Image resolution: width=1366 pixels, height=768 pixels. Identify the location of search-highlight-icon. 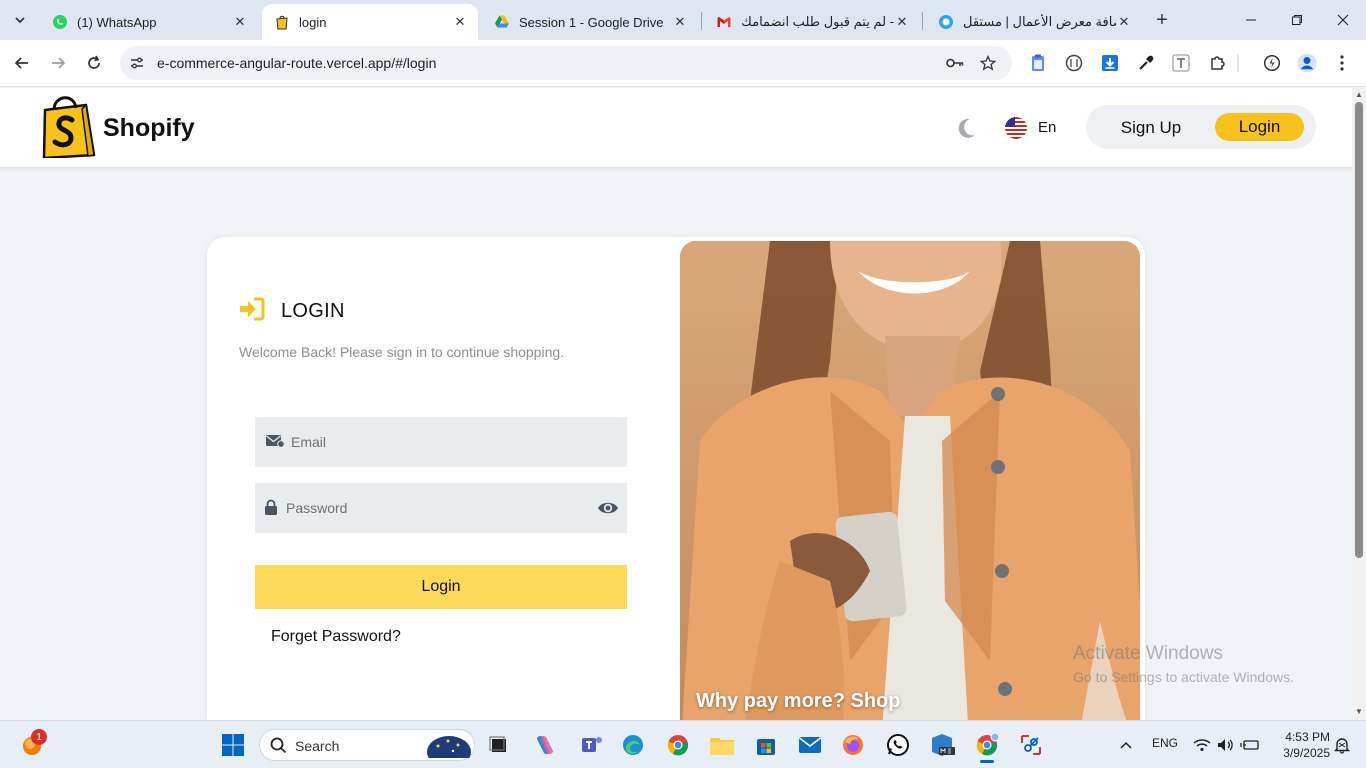
(449, 750).